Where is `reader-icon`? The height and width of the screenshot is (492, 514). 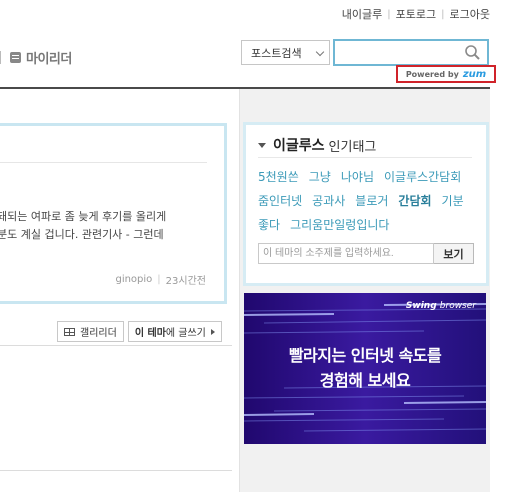
reader-icon is located at coordinates (15, 57).